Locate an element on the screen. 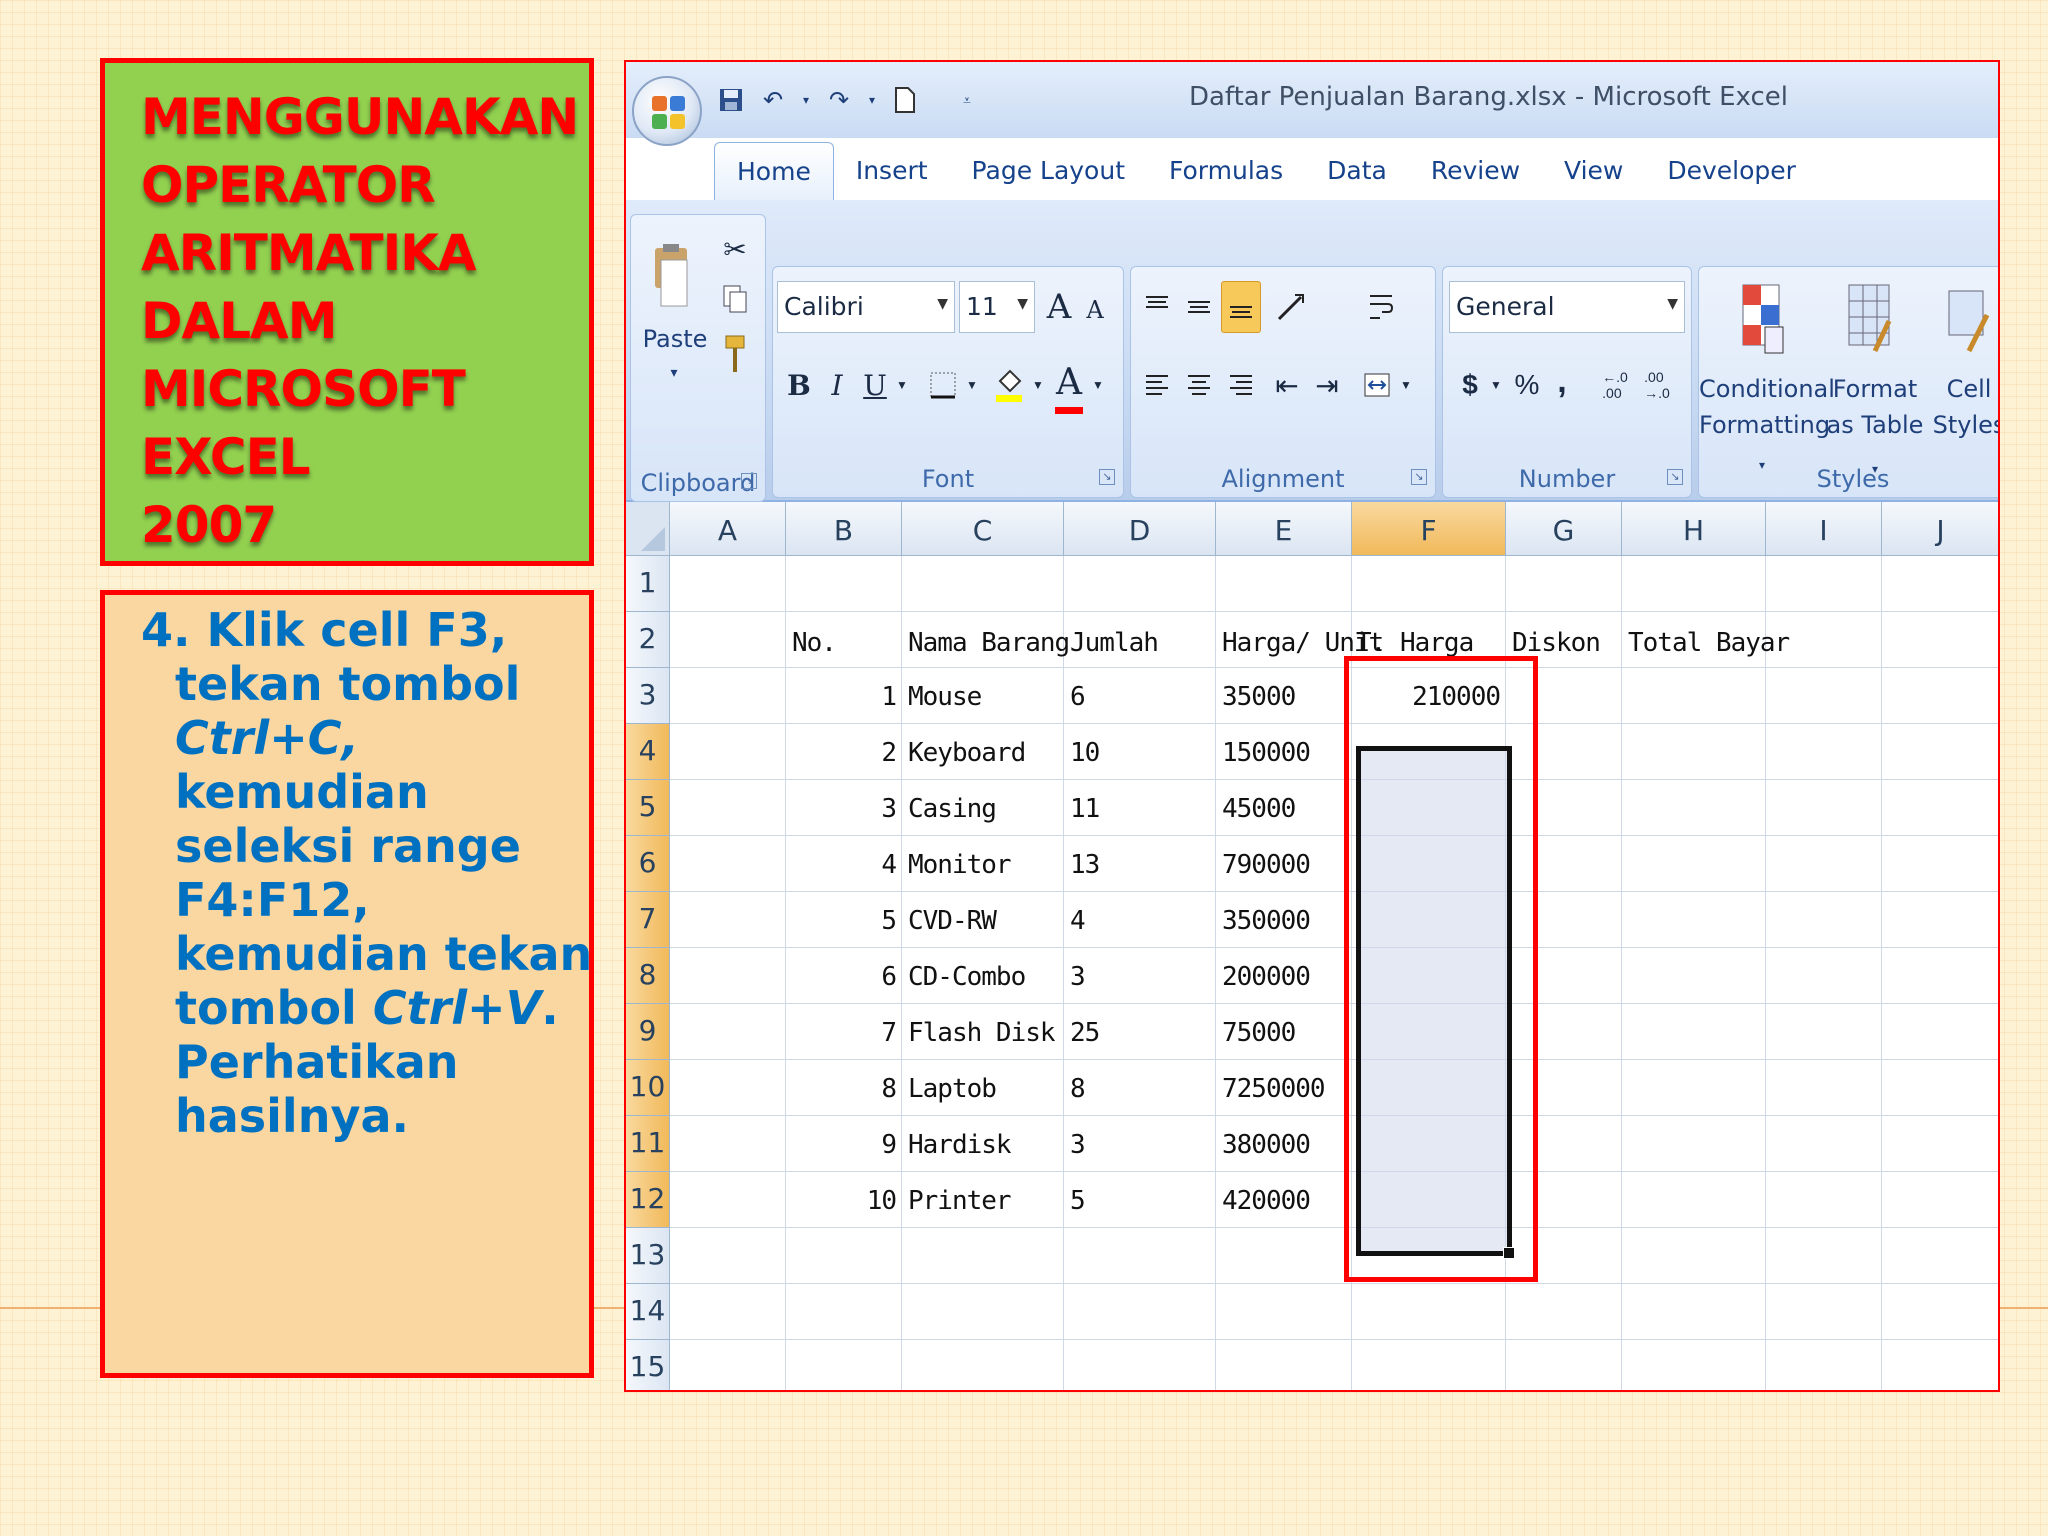 The image size is (2048, 1536). cell-harga: 380000 is located at coordinates (1266, 1145).